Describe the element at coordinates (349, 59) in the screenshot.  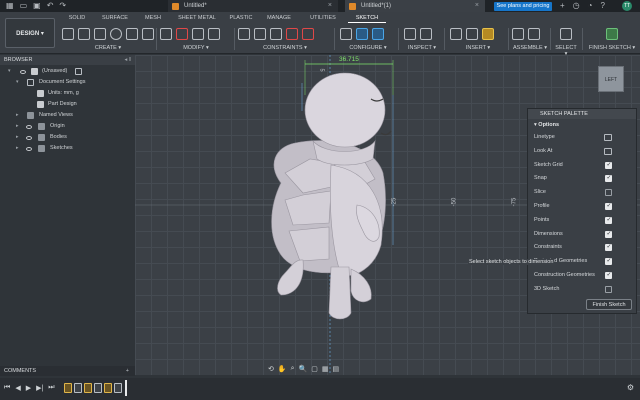
I see `dimension-value: 36.715` at that location.